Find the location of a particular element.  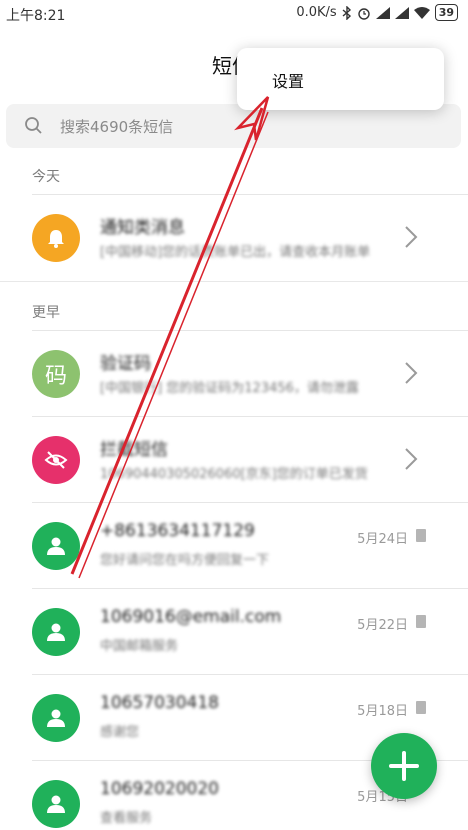

contact-name: 拦截短信 is located at coordinates (134, 450).